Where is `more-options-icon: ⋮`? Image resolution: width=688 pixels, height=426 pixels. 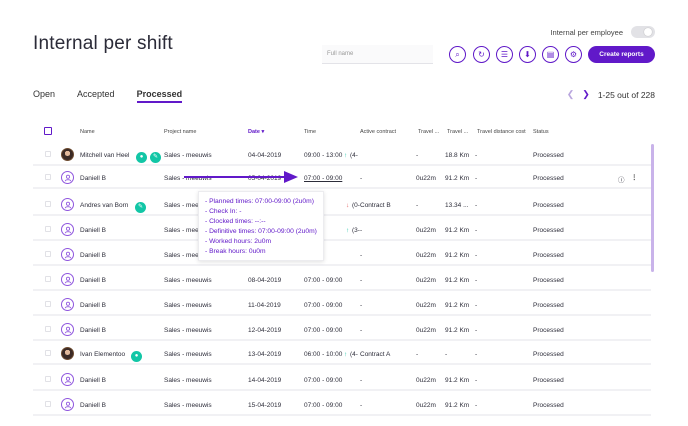
more-options-icon: ⋮ is located at coordinates (634, 177).